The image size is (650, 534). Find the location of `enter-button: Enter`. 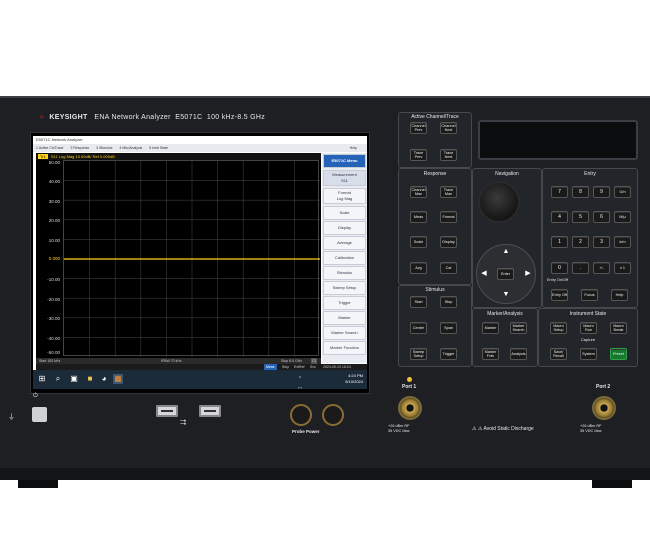

enter-button: Enter is located at coordinates (505, 274).